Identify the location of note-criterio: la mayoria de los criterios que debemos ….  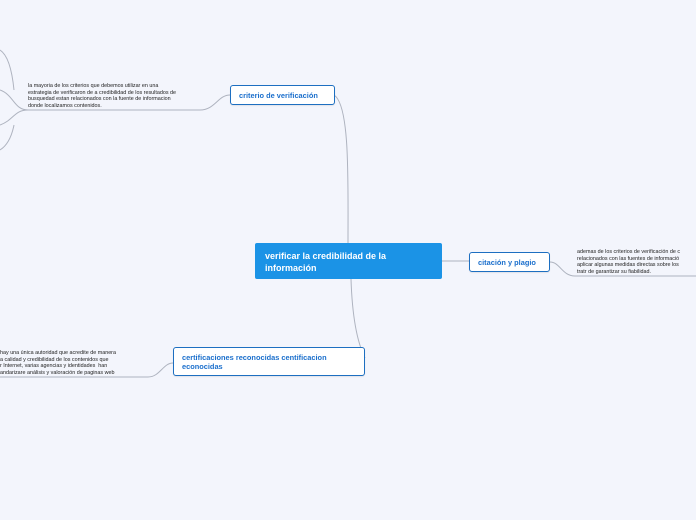
(102, 96).